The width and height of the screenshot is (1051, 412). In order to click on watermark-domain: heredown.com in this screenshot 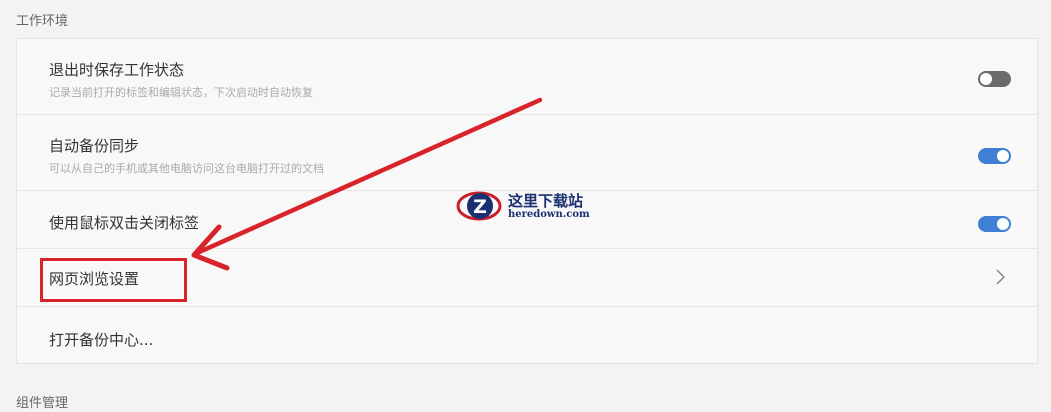, I will do `click(549, 214)`.